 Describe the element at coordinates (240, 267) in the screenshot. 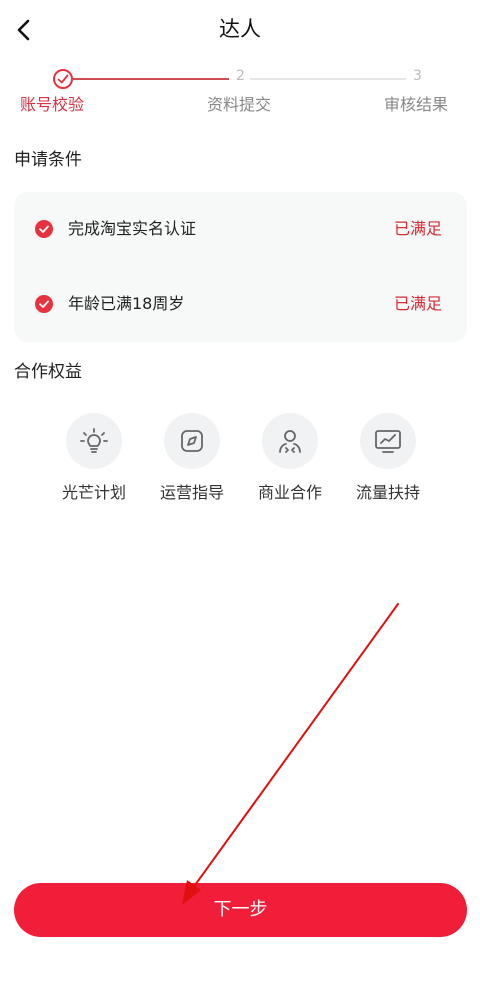

I see `conditions-card` at that location.